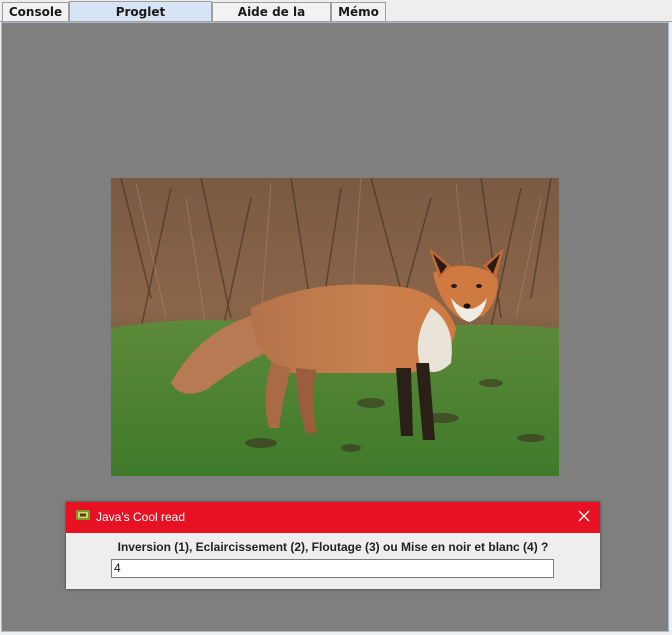 This screenshot has width=672, height=635. What do you see at coordinates (358, 11) in the screenshot?
I see `tab-memo: Mémo` at bounding box center [358, 11].